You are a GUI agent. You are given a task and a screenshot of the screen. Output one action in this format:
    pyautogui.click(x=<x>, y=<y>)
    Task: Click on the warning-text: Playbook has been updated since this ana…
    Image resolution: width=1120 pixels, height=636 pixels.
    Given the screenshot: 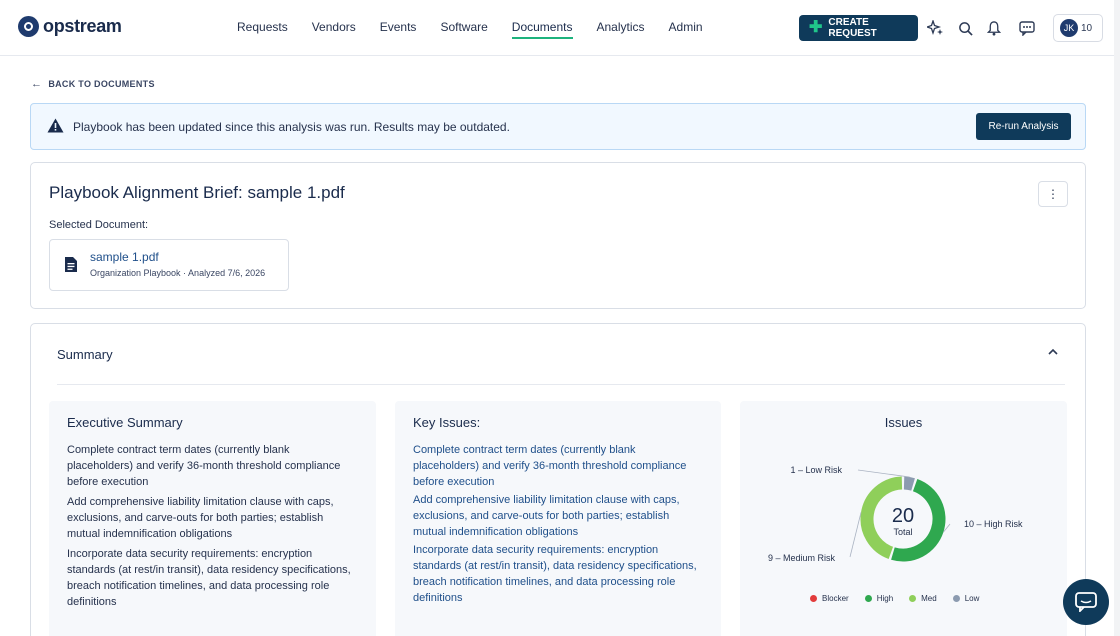 What is the action you would take?
    pyautogui.click(x=291, y=127)
    